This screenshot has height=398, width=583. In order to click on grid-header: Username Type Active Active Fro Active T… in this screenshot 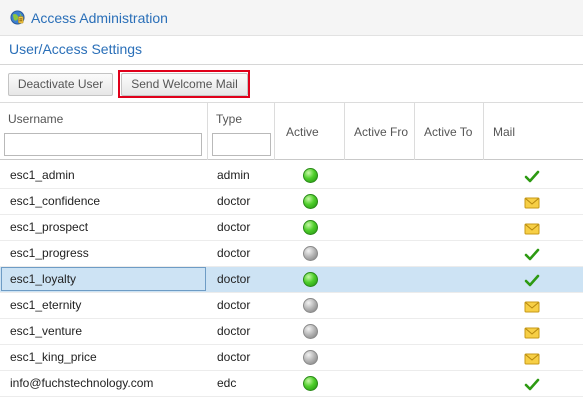, I will do `click(291, 131)`.